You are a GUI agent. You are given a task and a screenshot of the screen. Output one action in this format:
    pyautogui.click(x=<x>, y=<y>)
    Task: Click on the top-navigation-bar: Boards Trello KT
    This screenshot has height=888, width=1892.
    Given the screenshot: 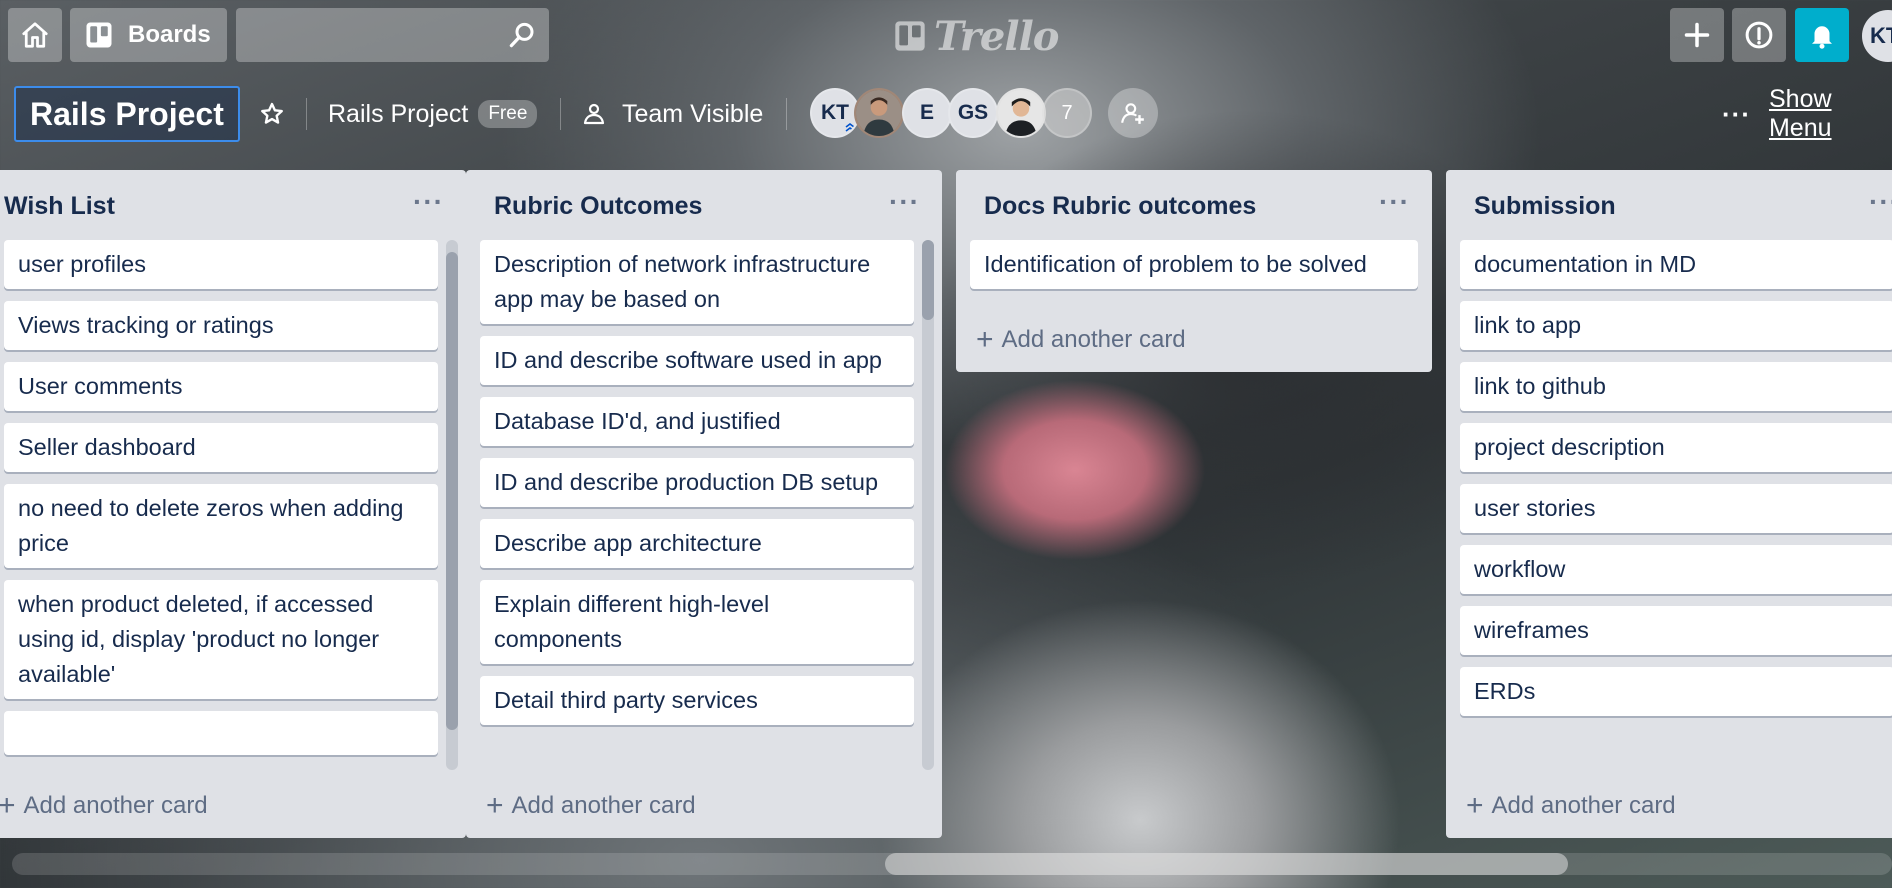 What is the action you would take?
    pyautogui.click(x=946, y=35)
    